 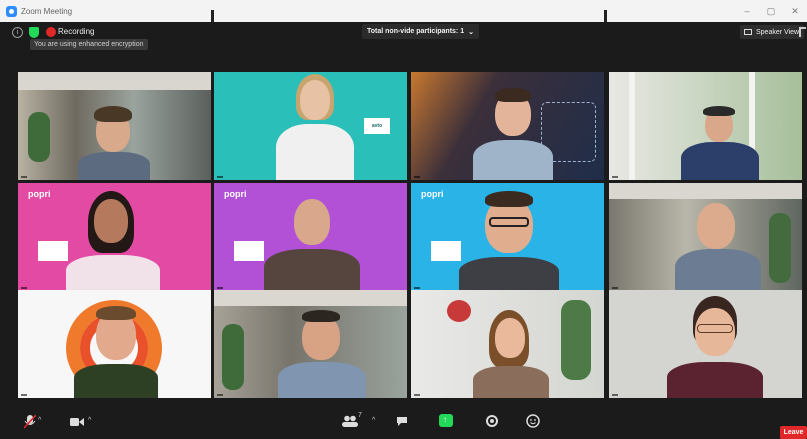 I want to click on birch-trunk, so click(x=632, y=126).